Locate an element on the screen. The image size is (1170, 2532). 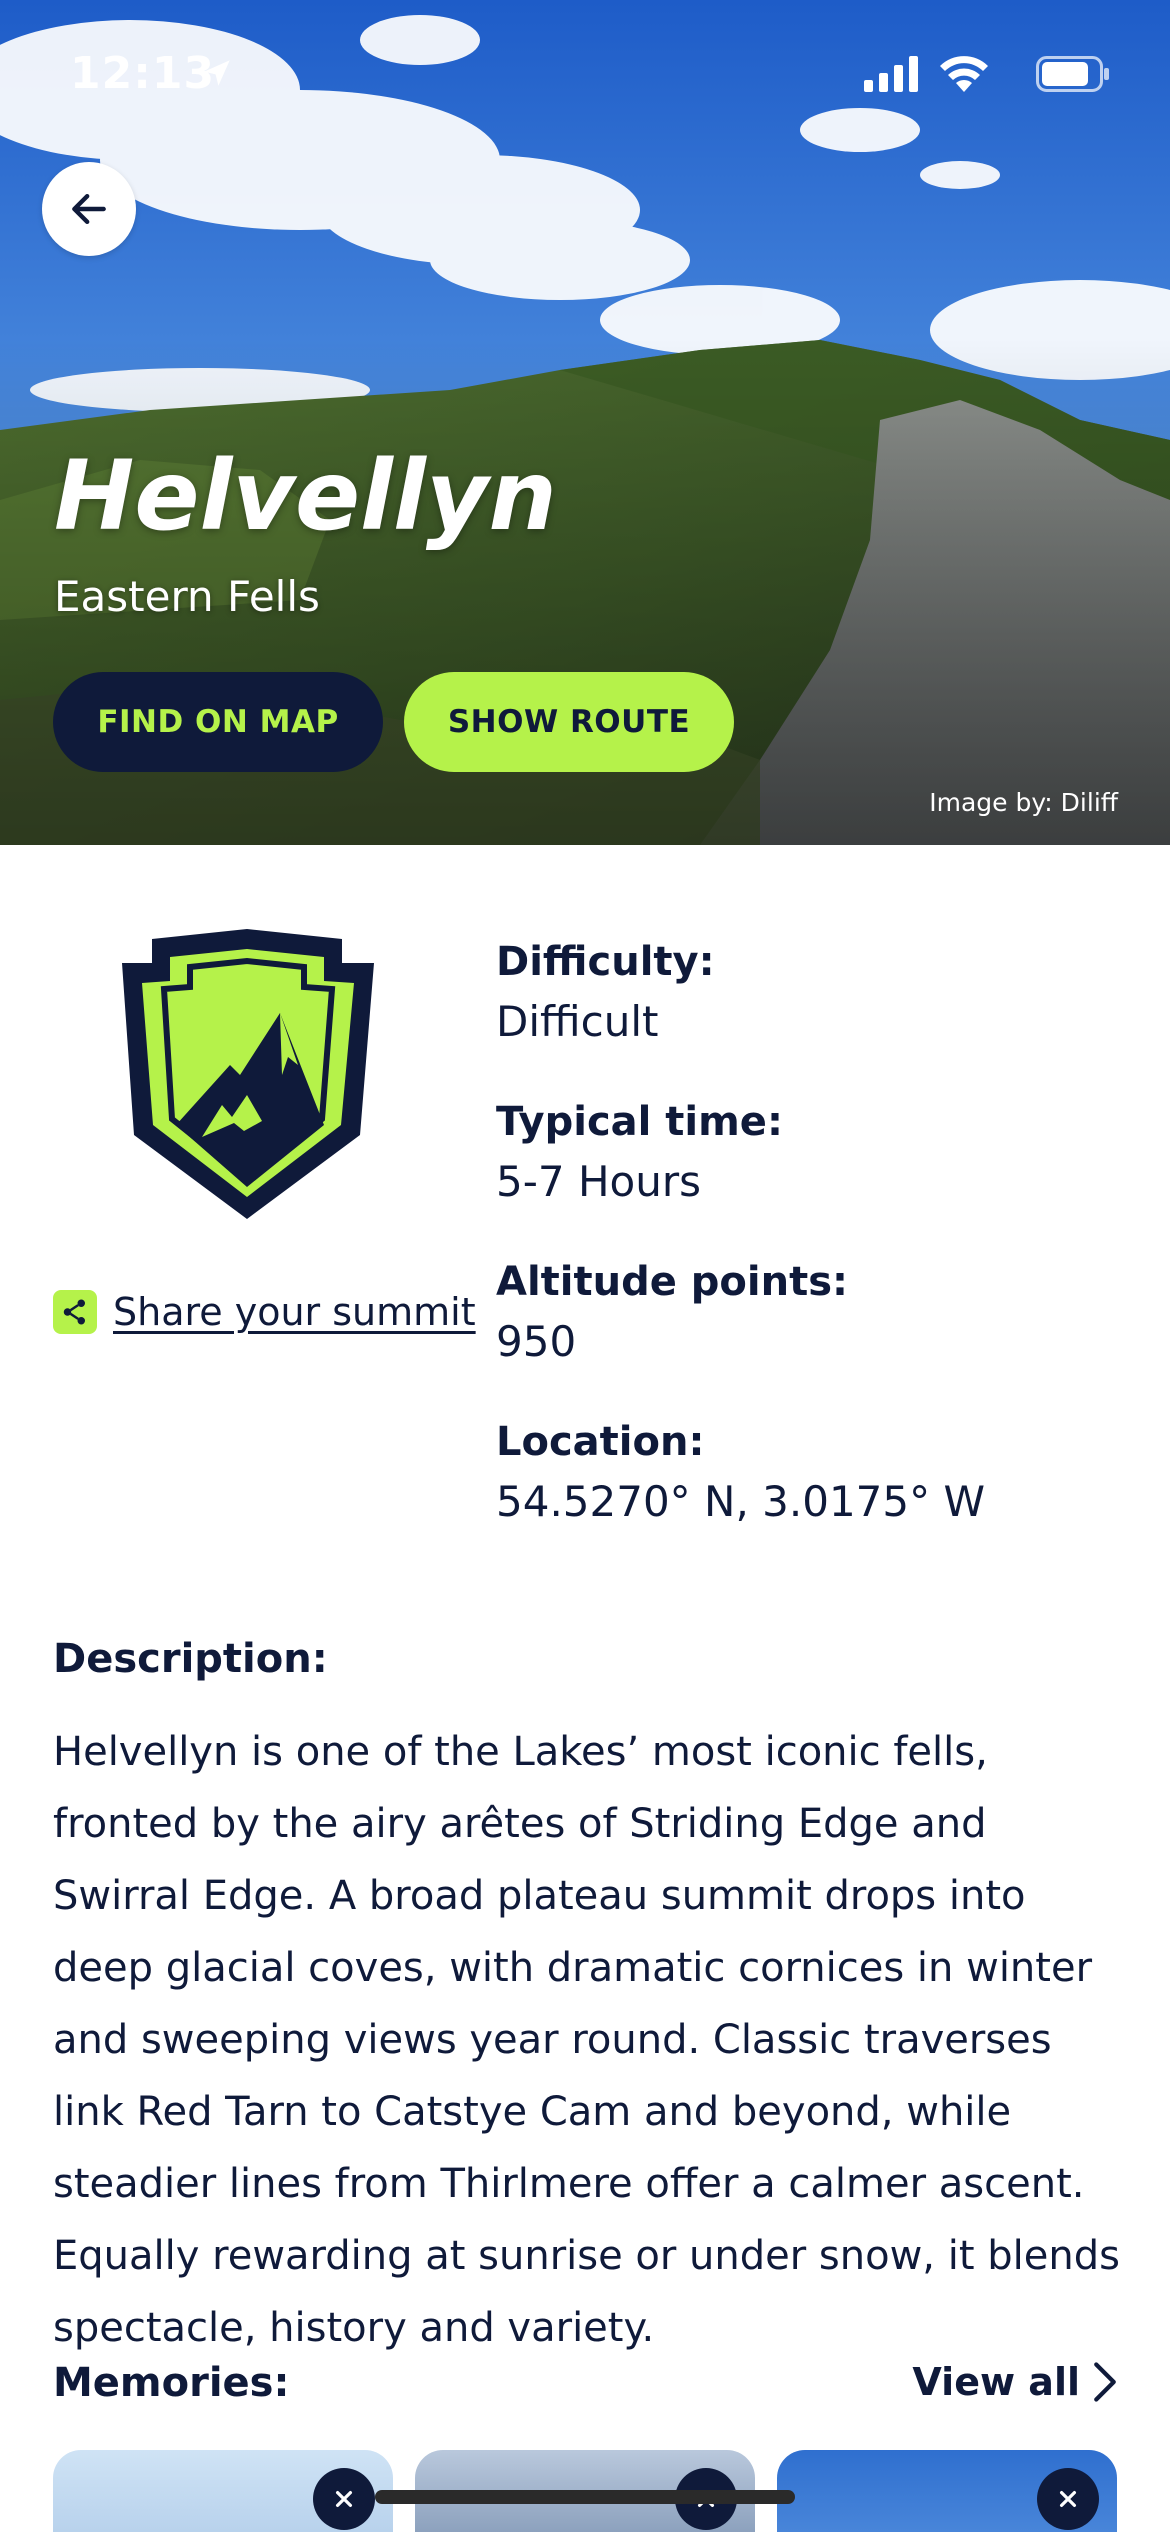
description-heading: Description: is located at coordinates (190, 1659).